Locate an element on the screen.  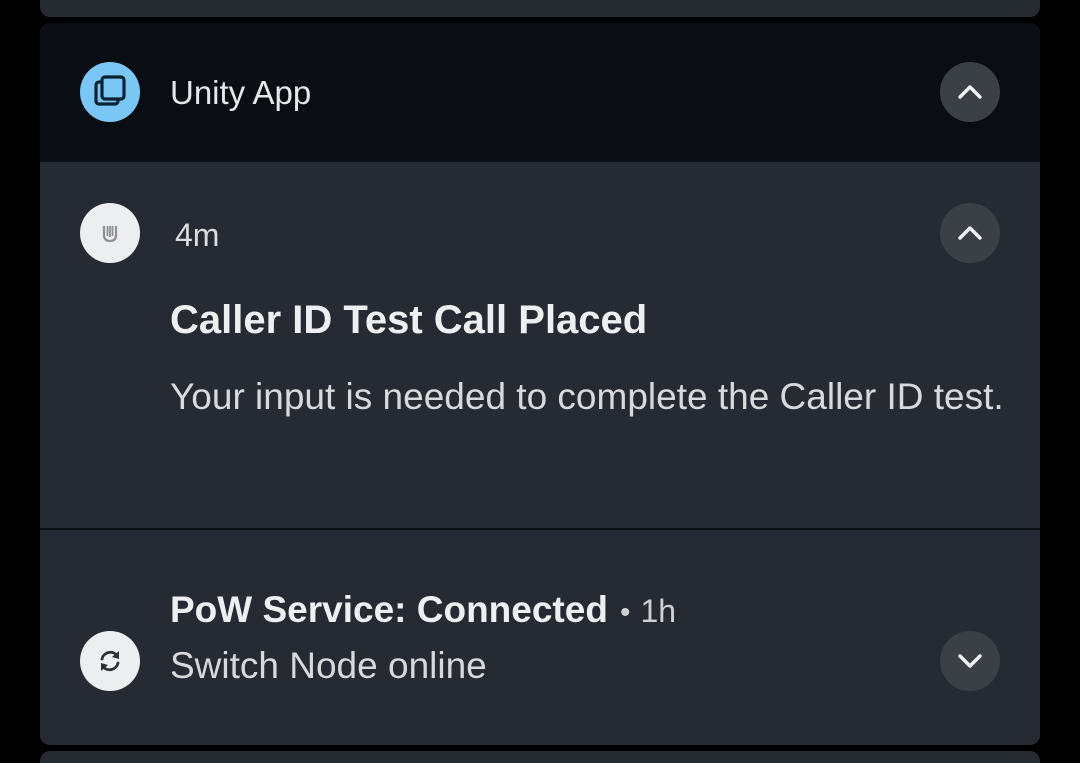
notification-title: PoW Service: Connected is located at coordinates (389, 609).